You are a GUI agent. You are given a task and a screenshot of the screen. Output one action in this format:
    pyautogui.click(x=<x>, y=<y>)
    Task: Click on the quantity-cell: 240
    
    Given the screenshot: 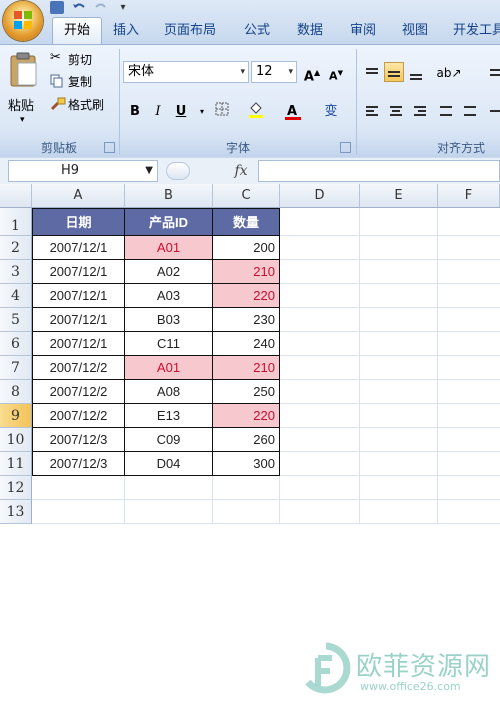 What is the action you would take?
    pyautogui.click(x=246, y=344)
    